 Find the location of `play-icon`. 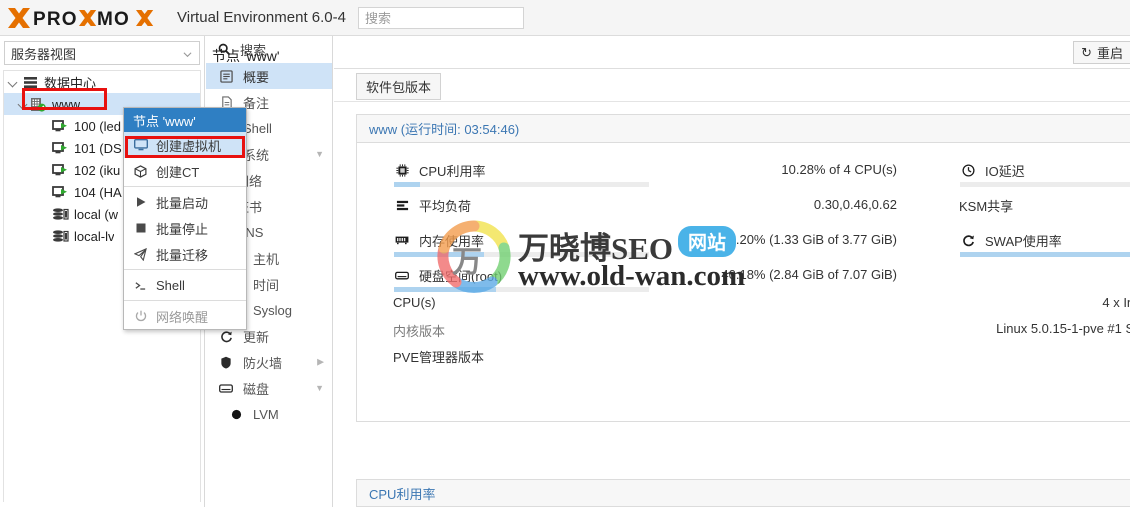

play-icon is located at coordinates (140, 202).